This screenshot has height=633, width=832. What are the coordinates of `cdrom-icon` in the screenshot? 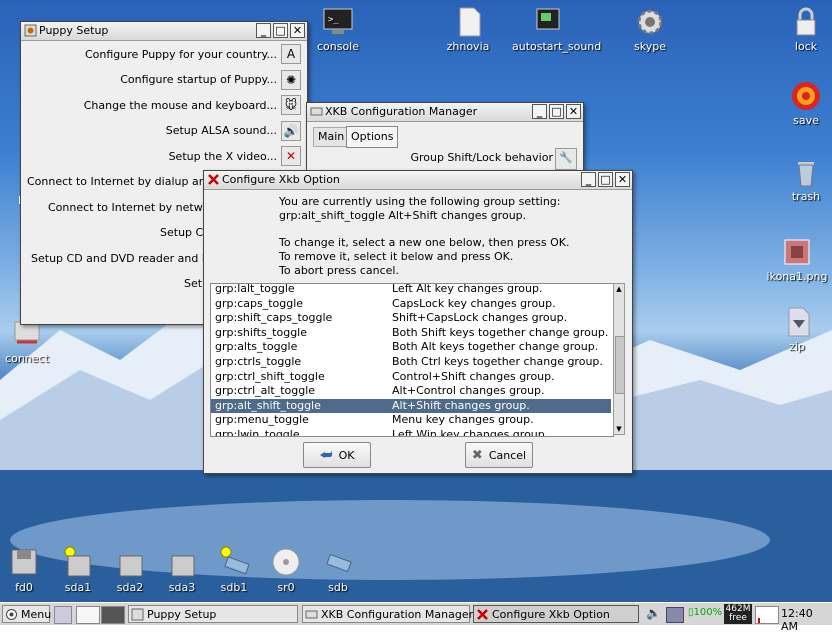 It's located at (286, 562).